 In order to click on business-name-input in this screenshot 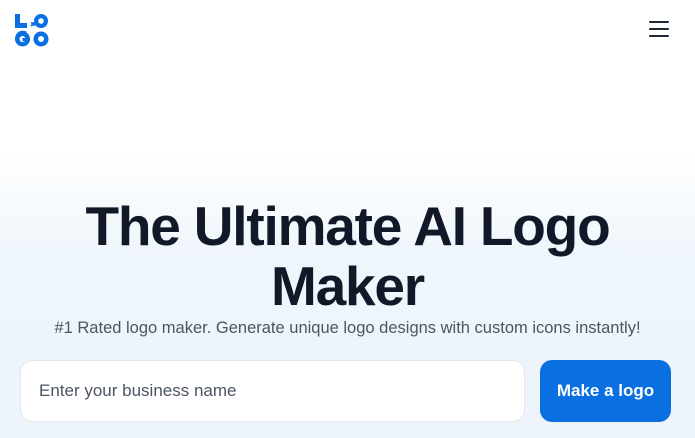, I will do `click(272, 391)`.